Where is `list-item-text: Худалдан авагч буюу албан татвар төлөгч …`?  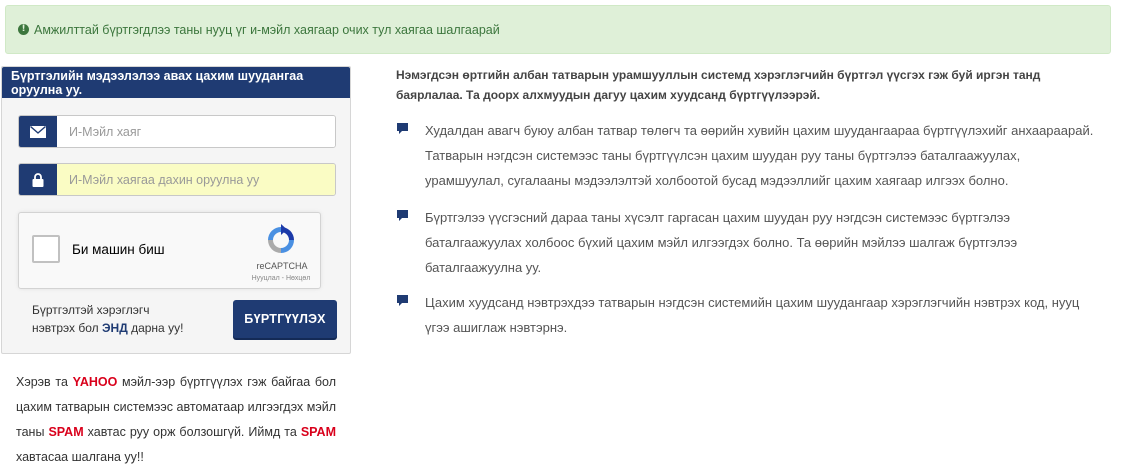
list-item-text: Худалдан авагч буюу албан татвар төлөгч … is located at coordinates (759, 155).